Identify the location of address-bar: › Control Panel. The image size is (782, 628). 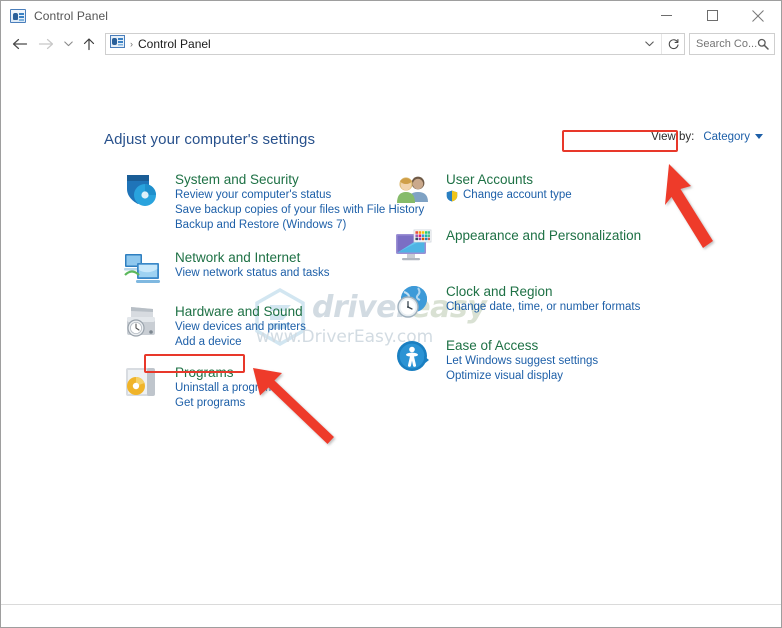
(395, 44).